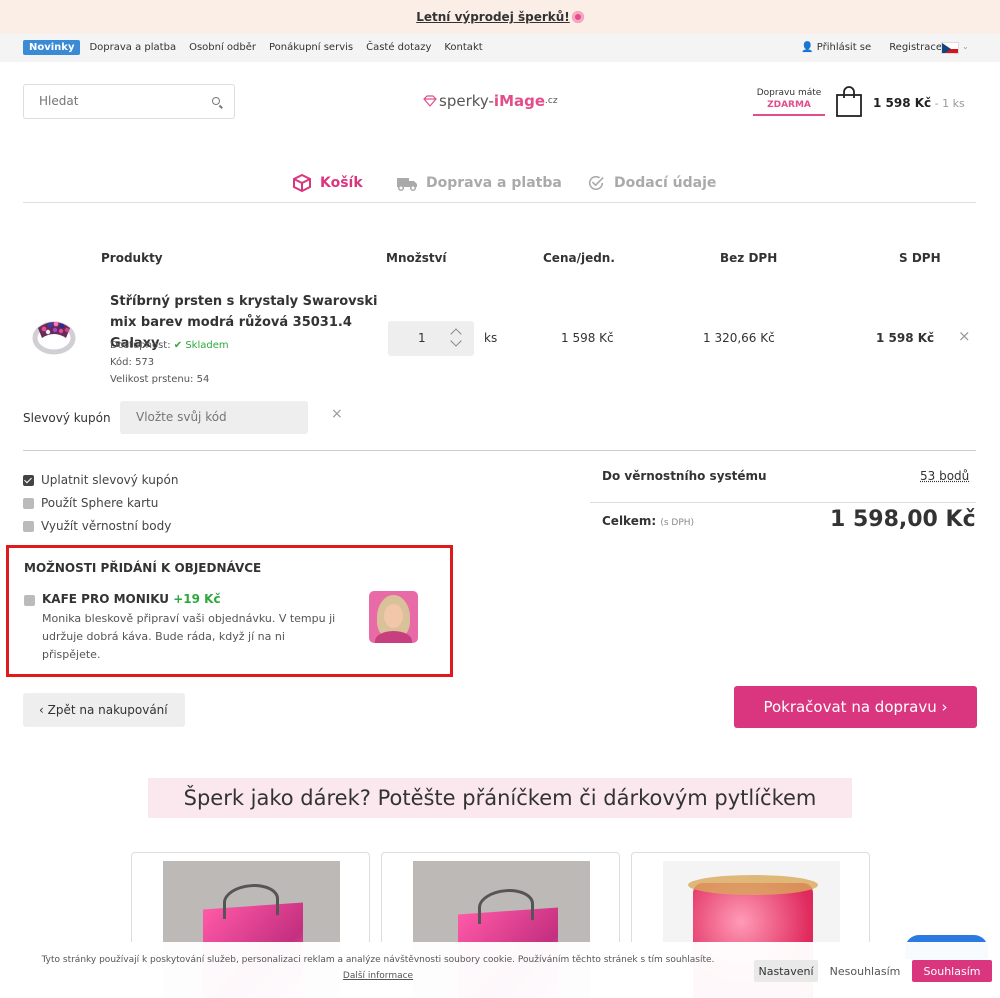 The width and height of the screenshot is (1000, 998). What do you see at coordinates (455, 340) in the screenshot?
I see `chevron-down-icon` at bounding box center [455, 340].